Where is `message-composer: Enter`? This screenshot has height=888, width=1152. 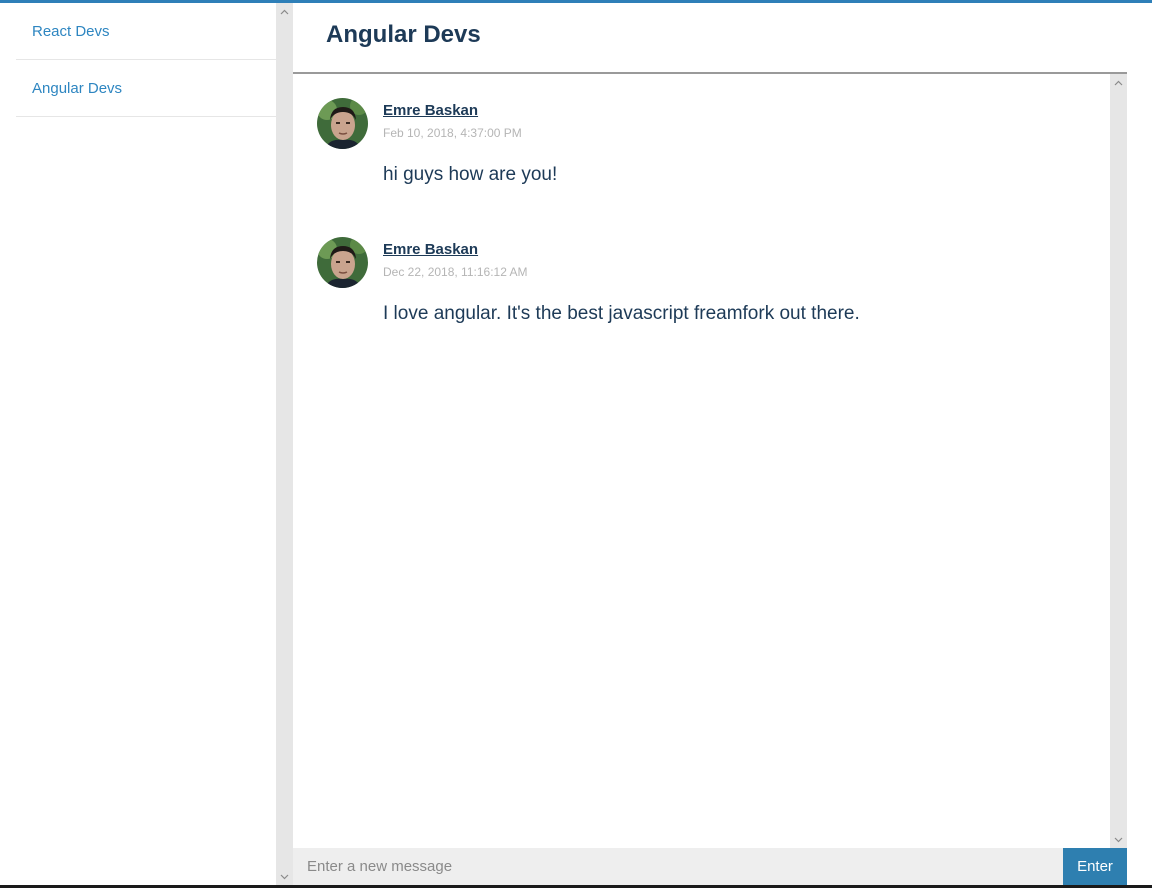 message-composer: Enter is located at coordinates (710, 866).